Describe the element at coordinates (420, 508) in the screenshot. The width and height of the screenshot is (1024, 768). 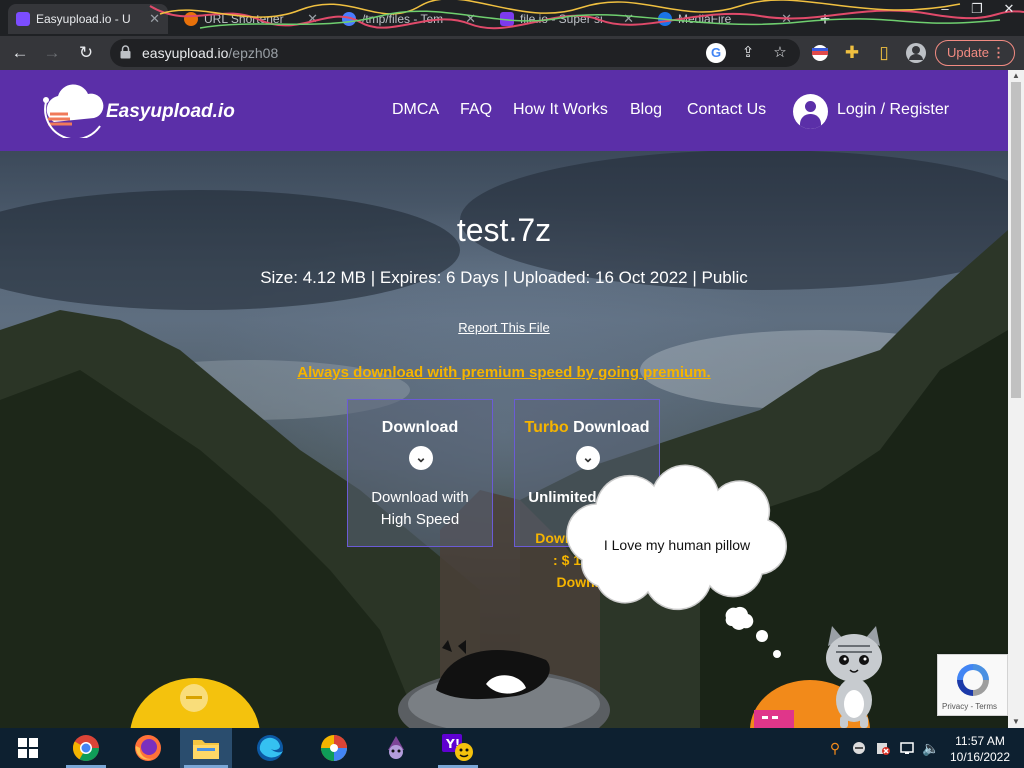
I see `download-card-subtitle: Download with High Speed` at that location.